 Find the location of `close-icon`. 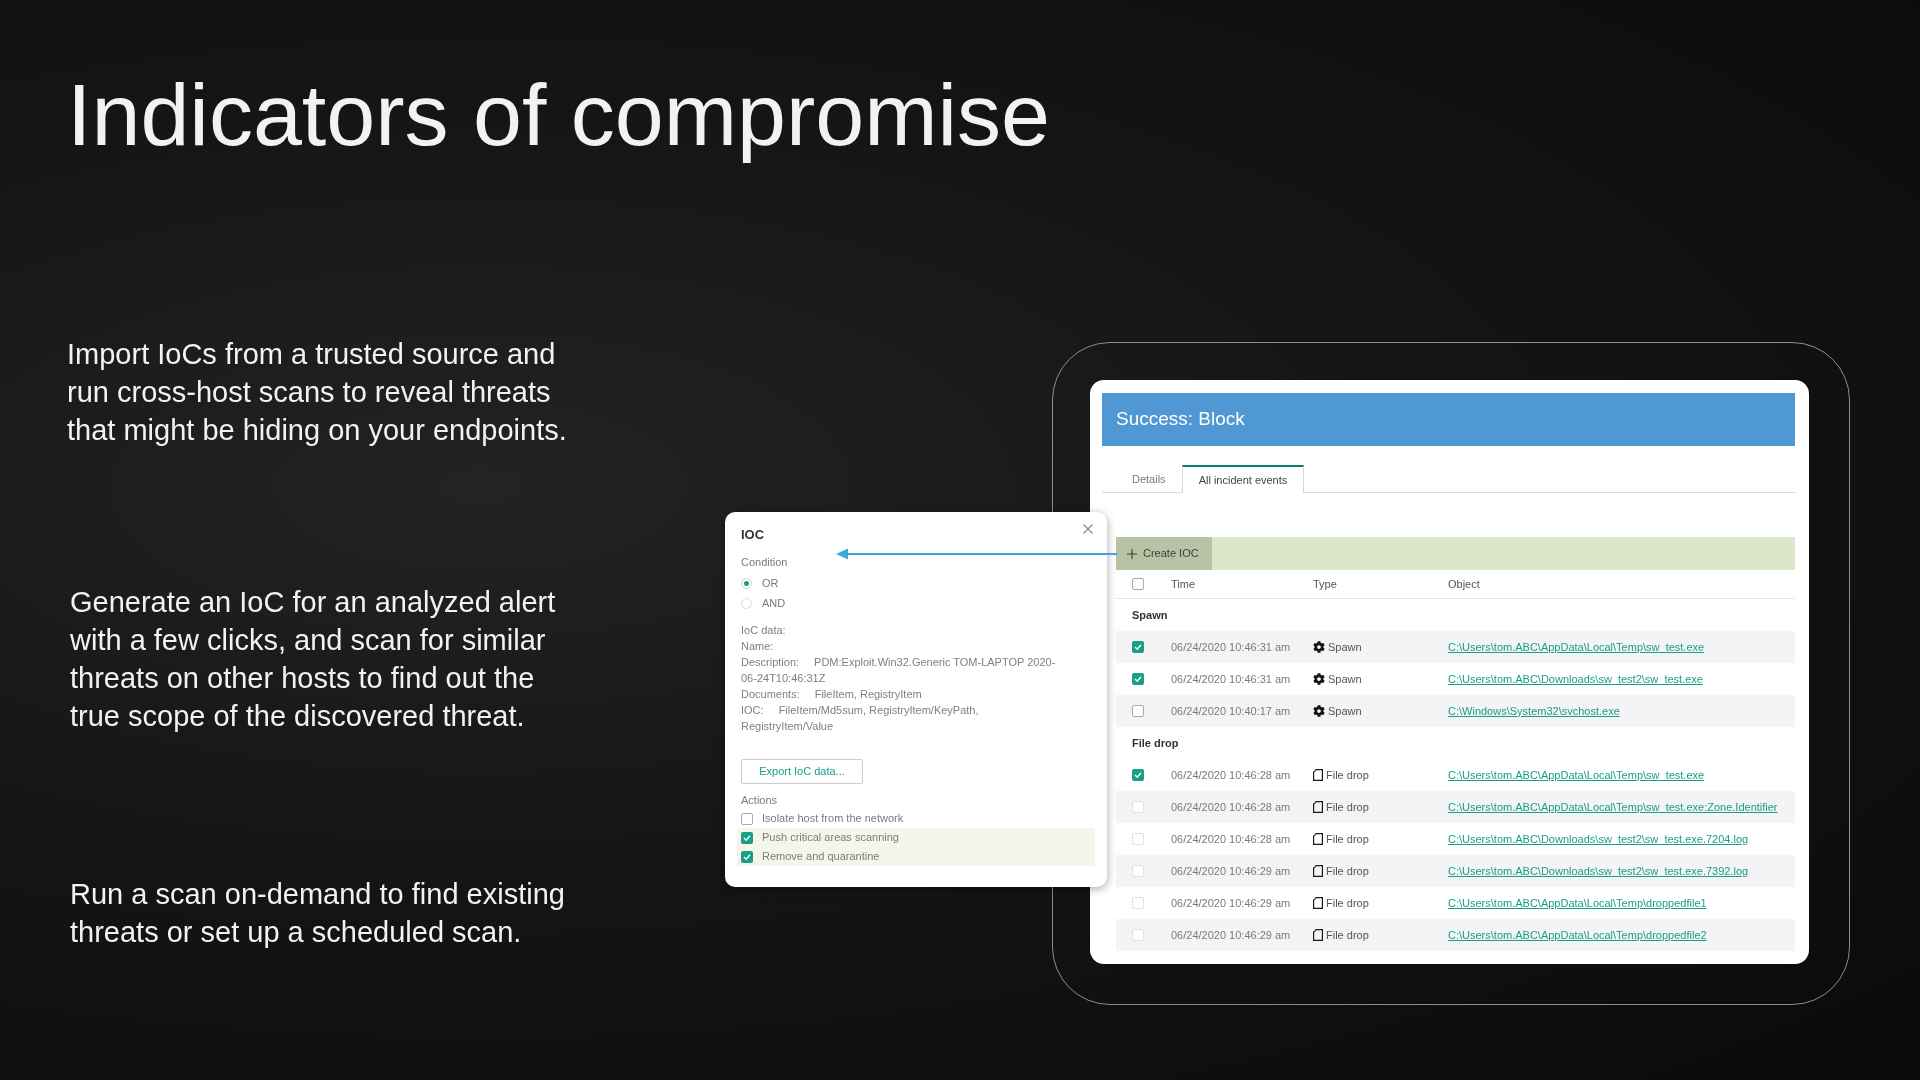

close-icon is located at coordinates (1088, 529).